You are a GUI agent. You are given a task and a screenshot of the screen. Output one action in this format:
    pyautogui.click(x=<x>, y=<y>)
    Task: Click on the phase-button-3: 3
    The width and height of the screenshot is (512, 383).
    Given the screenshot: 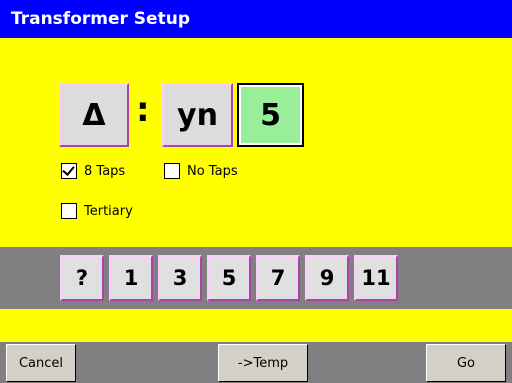 What is the action you would take?
    pyautogui.click(x=180, y=278)
    